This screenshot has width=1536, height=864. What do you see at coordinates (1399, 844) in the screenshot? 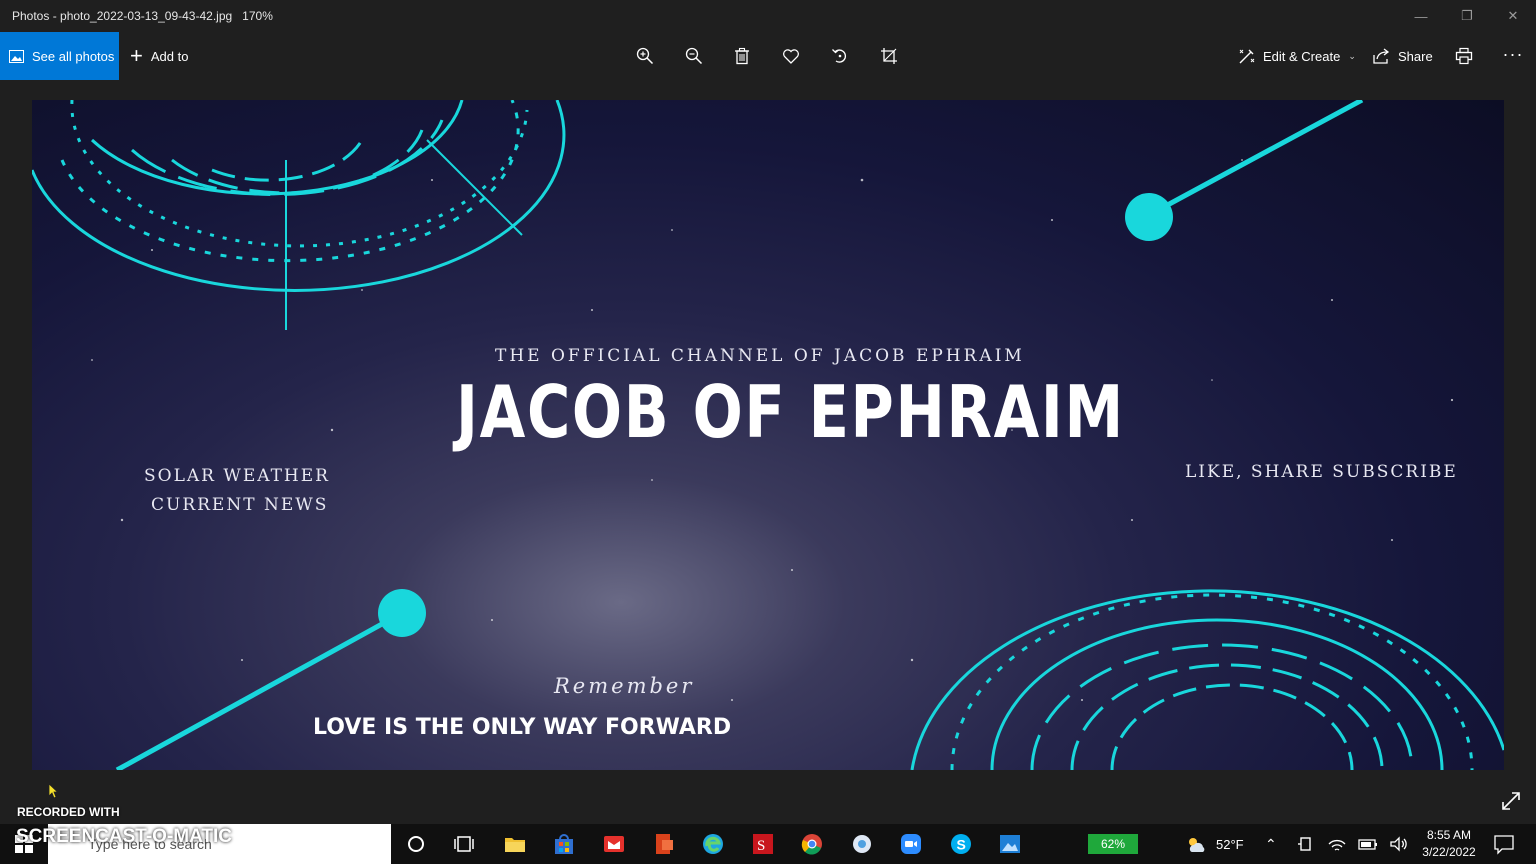
I see `volume-icon` at bounding box center [1399, 844].